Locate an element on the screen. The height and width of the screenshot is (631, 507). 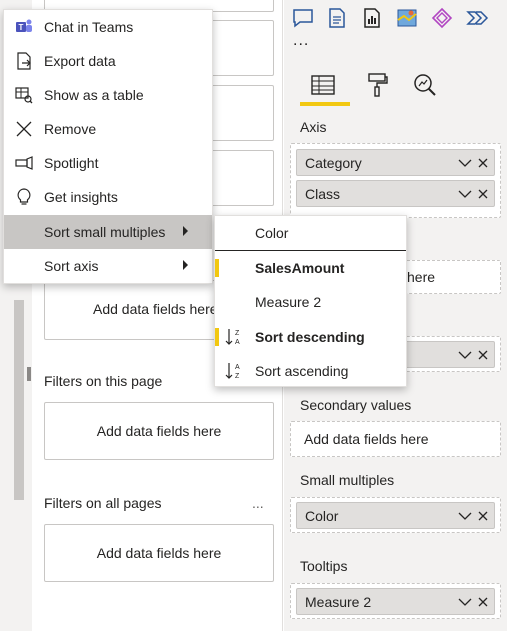
menu-item-sort-axis: Sort axis is located at coordinates (108, 266).